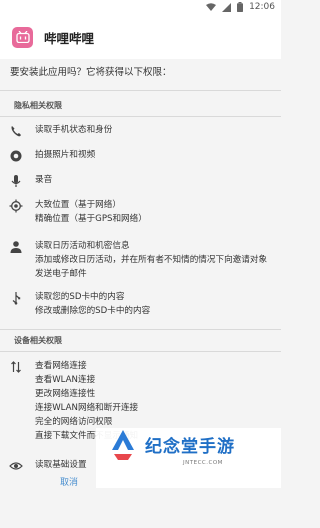 This screenshot has height=528, width=320. What do you see at coordinates (69, 38) in the screenshot?
I see `app-name: 哔哩哔哩` at bounding box center [69, 38].